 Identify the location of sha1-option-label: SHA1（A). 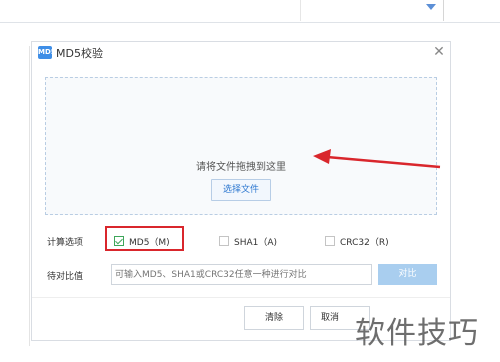
(256, 243).